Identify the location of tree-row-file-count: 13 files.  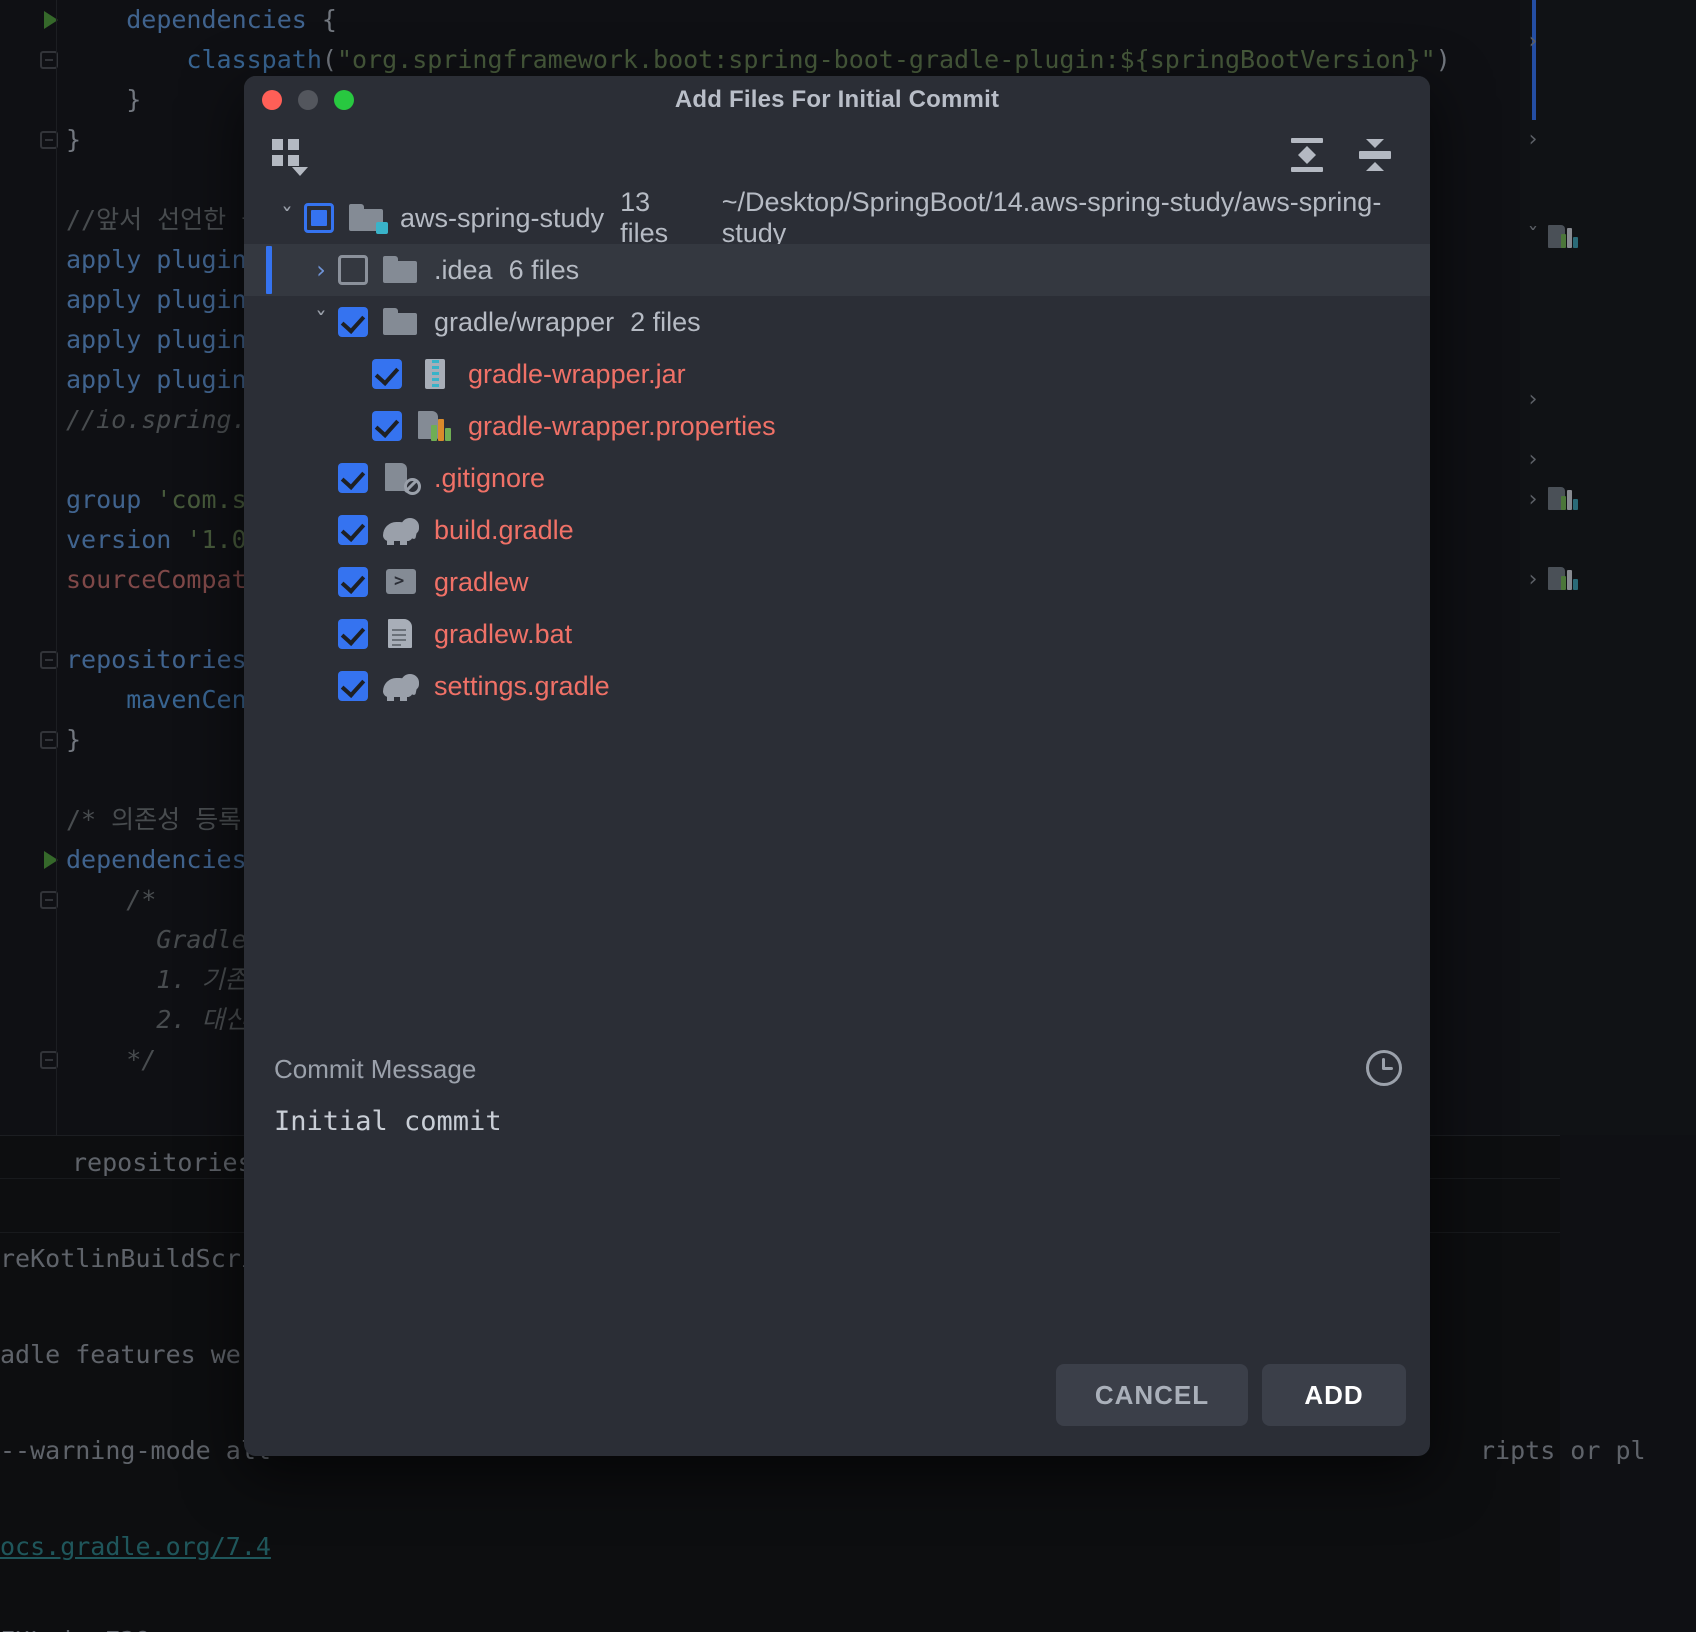
(644, 217).